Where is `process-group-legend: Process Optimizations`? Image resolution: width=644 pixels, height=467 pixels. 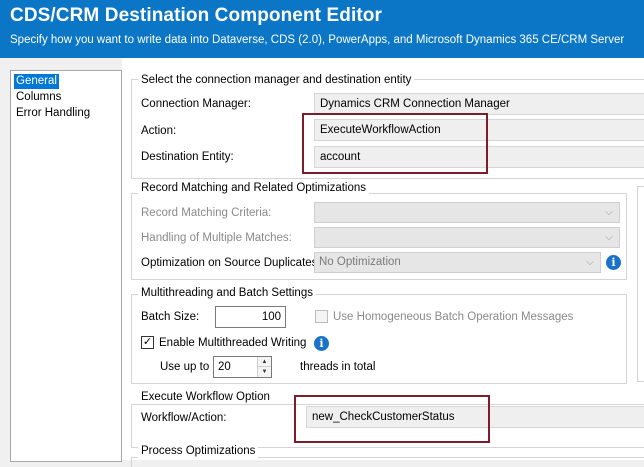
process-group-legend: Process Optimizations is located at coordinates (198, 451).